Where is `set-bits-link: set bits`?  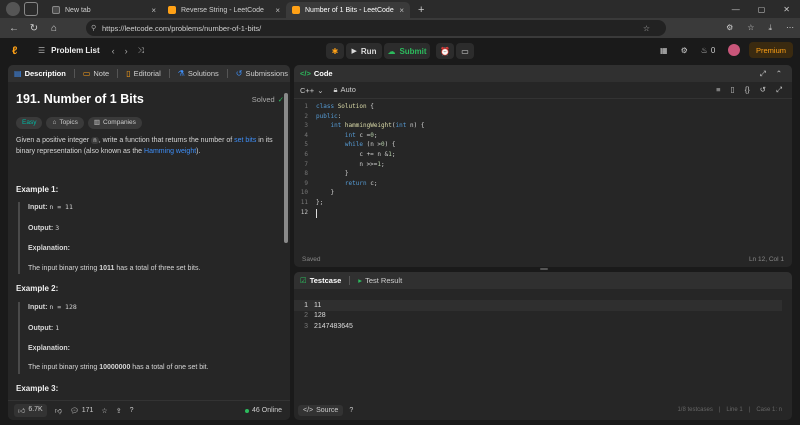
set-bits-link: set bits is located at coordinates (245, 140).